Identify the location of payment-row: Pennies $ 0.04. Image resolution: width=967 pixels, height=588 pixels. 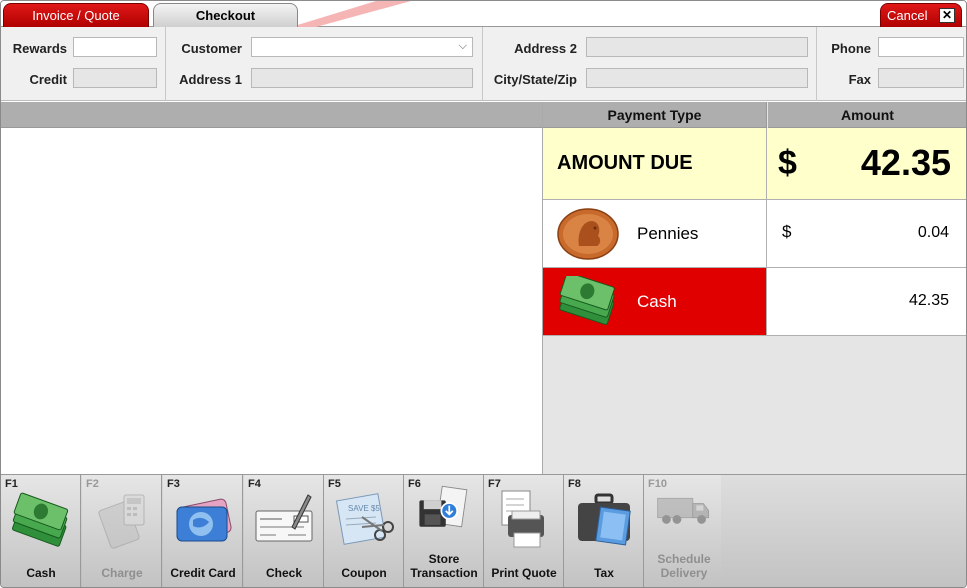
(754, 234).